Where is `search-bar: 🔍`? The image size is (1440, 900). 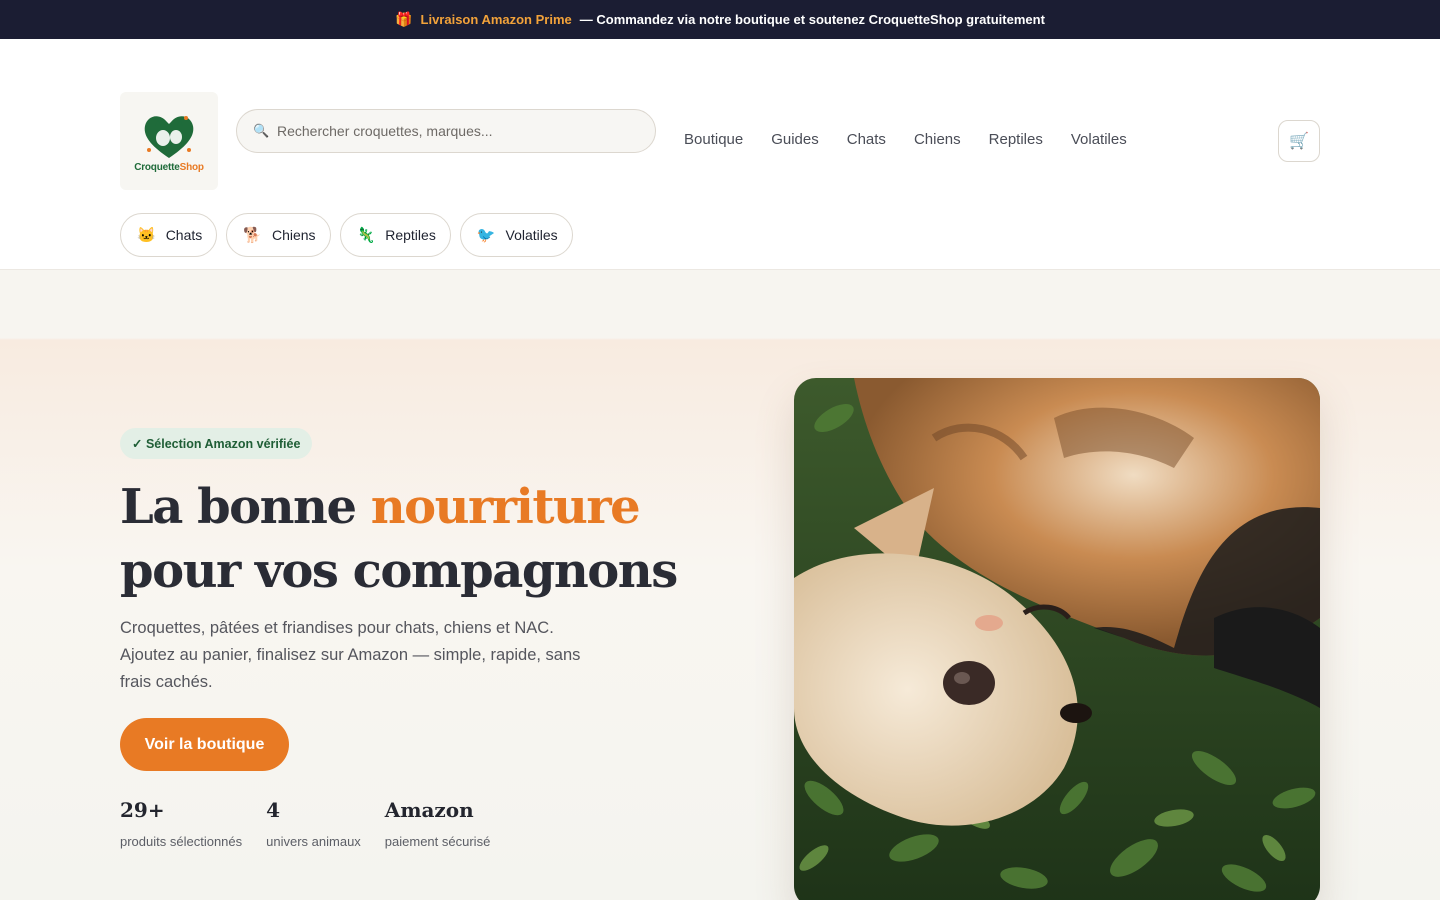
search-bar: 🔍 is located at coordinates (446, 131).